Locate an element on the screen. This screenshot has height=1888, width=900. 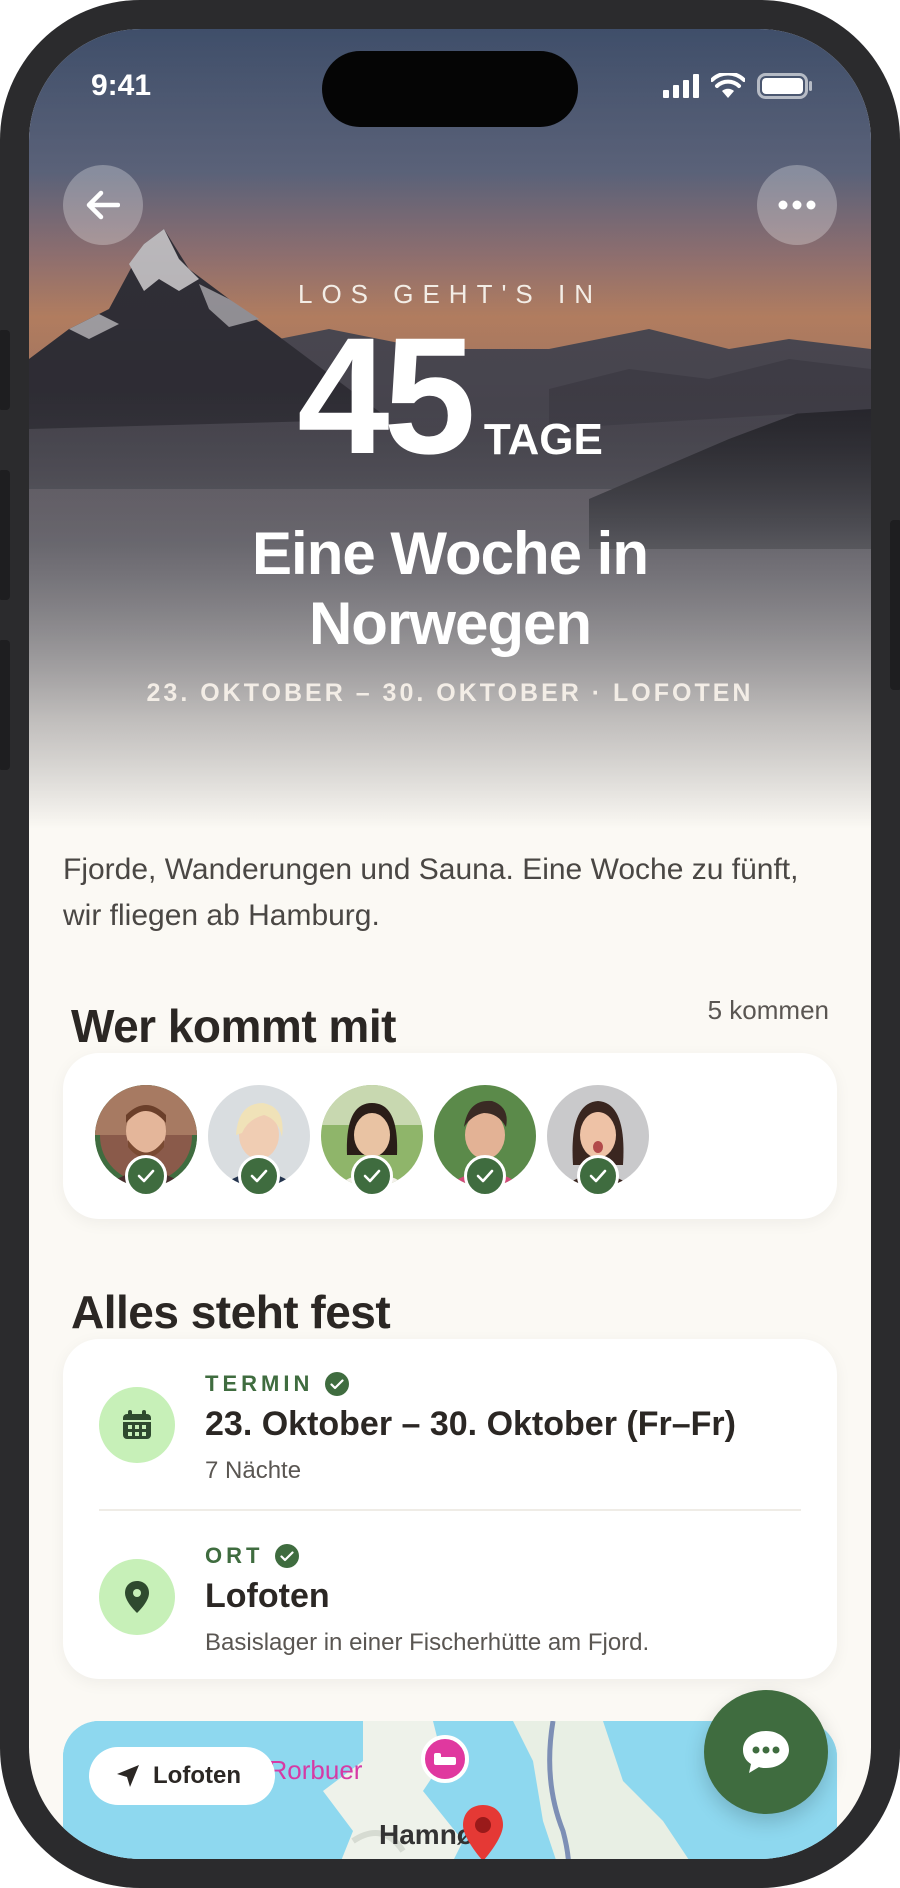
ellipsis-icon is located at coordinates (797, 205).